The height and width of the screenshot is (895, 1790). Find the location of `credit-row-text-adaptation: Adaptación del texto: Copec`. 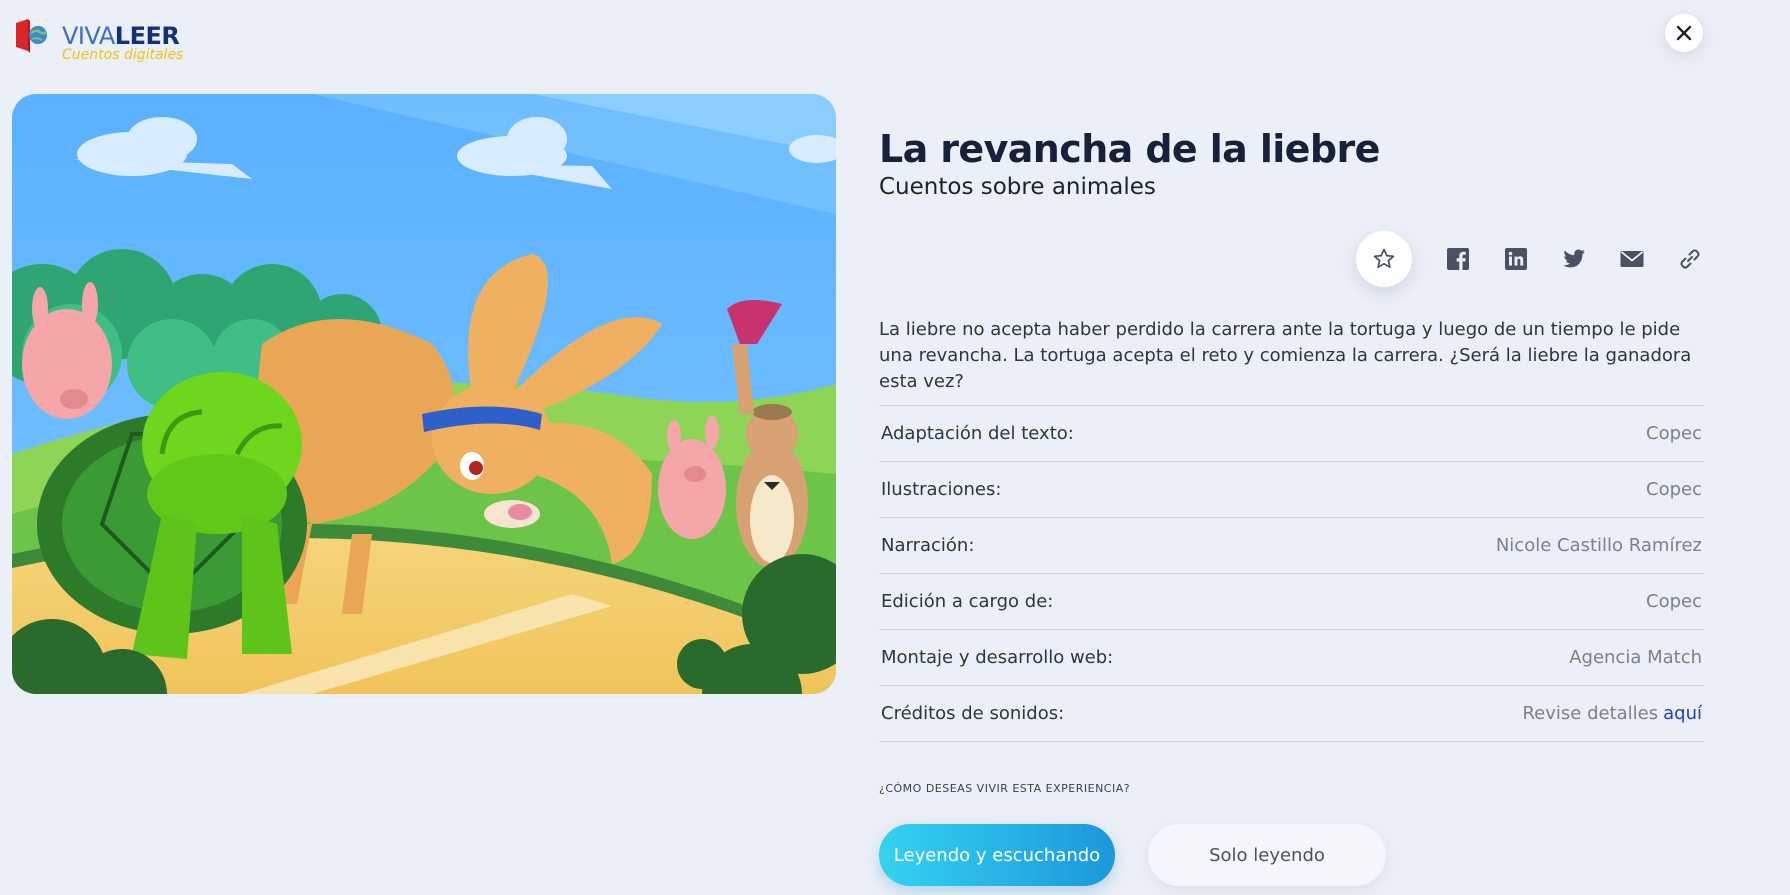

credit-row-text-adaptation: Adaptación del texto: Copec is located at coordinates (1291, 434).